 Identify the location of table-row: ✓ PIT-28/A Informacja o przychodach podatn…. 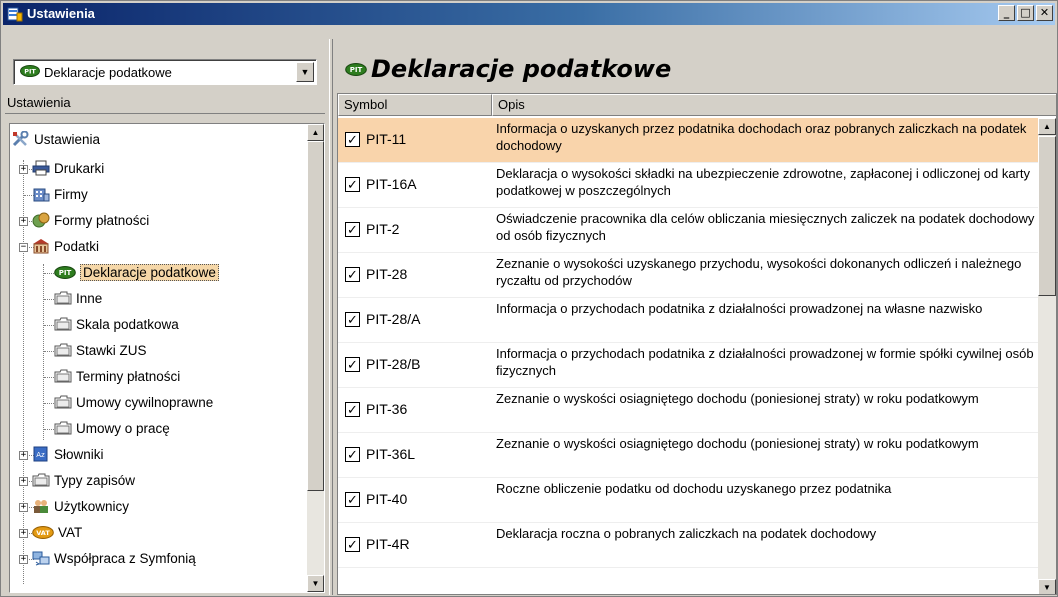
(689, 320).